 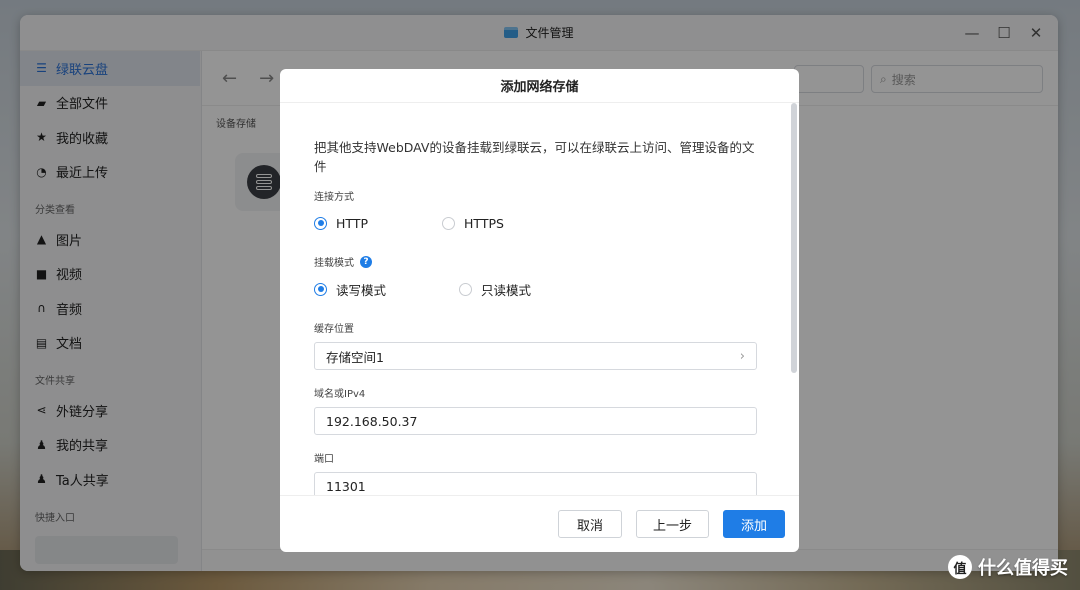 I want to click on site-watermark: 值 什么值得买, so click(x=1008, y=567).